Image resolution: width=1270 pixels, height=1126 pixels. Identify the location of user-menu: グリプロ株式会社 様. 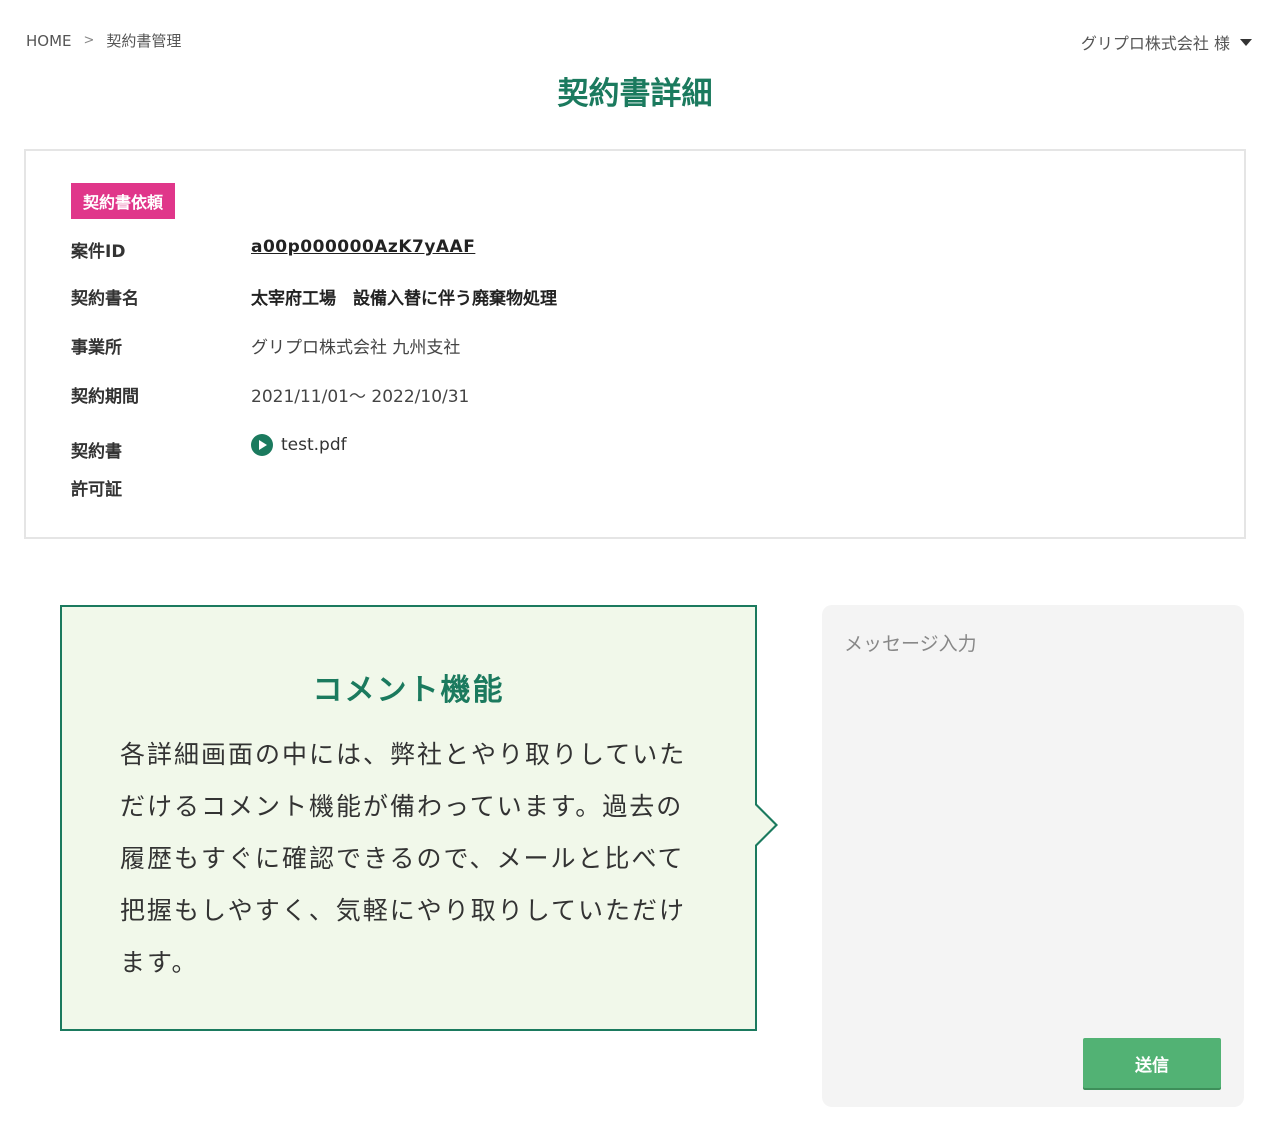
(1166, 42).